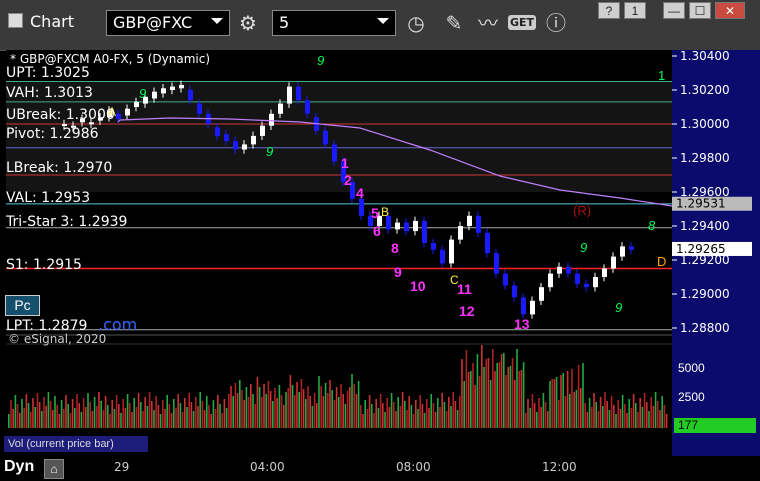 This screenshot has width=760, height=481. What do you see at coordinates (609, 10) in the screenshot?
I see `help-button: ?` at bounding box center [609, 10].